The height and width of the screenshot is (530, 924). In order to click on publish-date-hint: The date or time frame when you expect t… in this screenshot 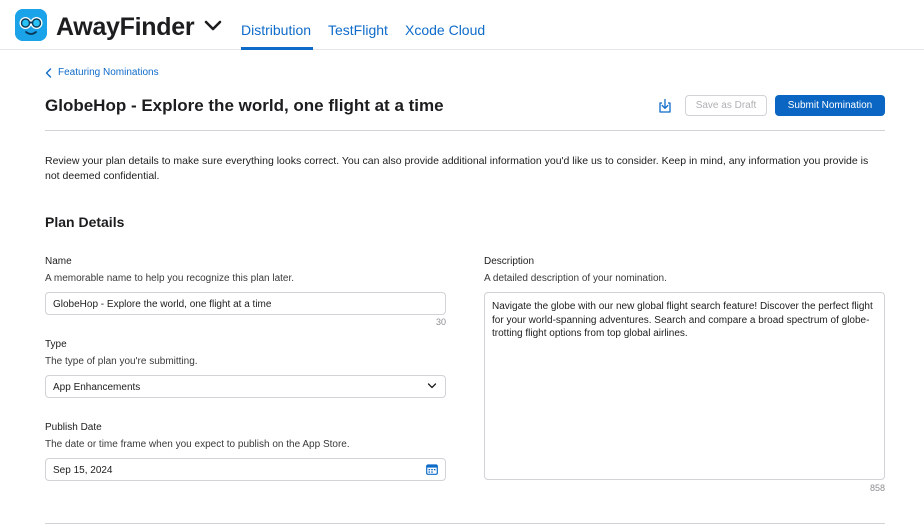, I will do `click(197, 444)`.